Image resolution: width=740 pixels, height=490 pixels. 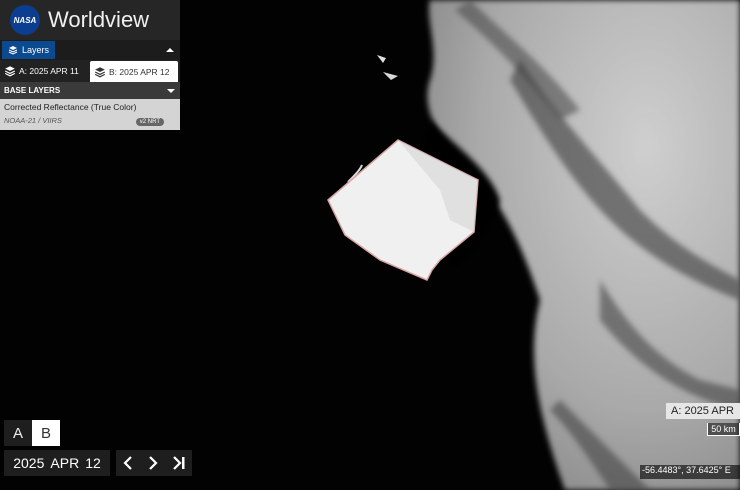 I want to click on base-layers-title: BASE LAYERS, so click(x=32, y=90).